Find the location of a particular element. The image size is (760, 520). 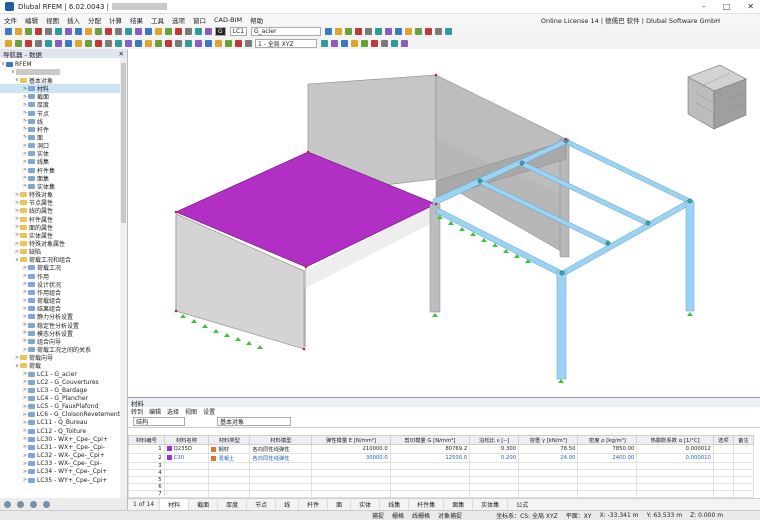

tree-item: > 荷载组合 is located at coordinates (60, 301).